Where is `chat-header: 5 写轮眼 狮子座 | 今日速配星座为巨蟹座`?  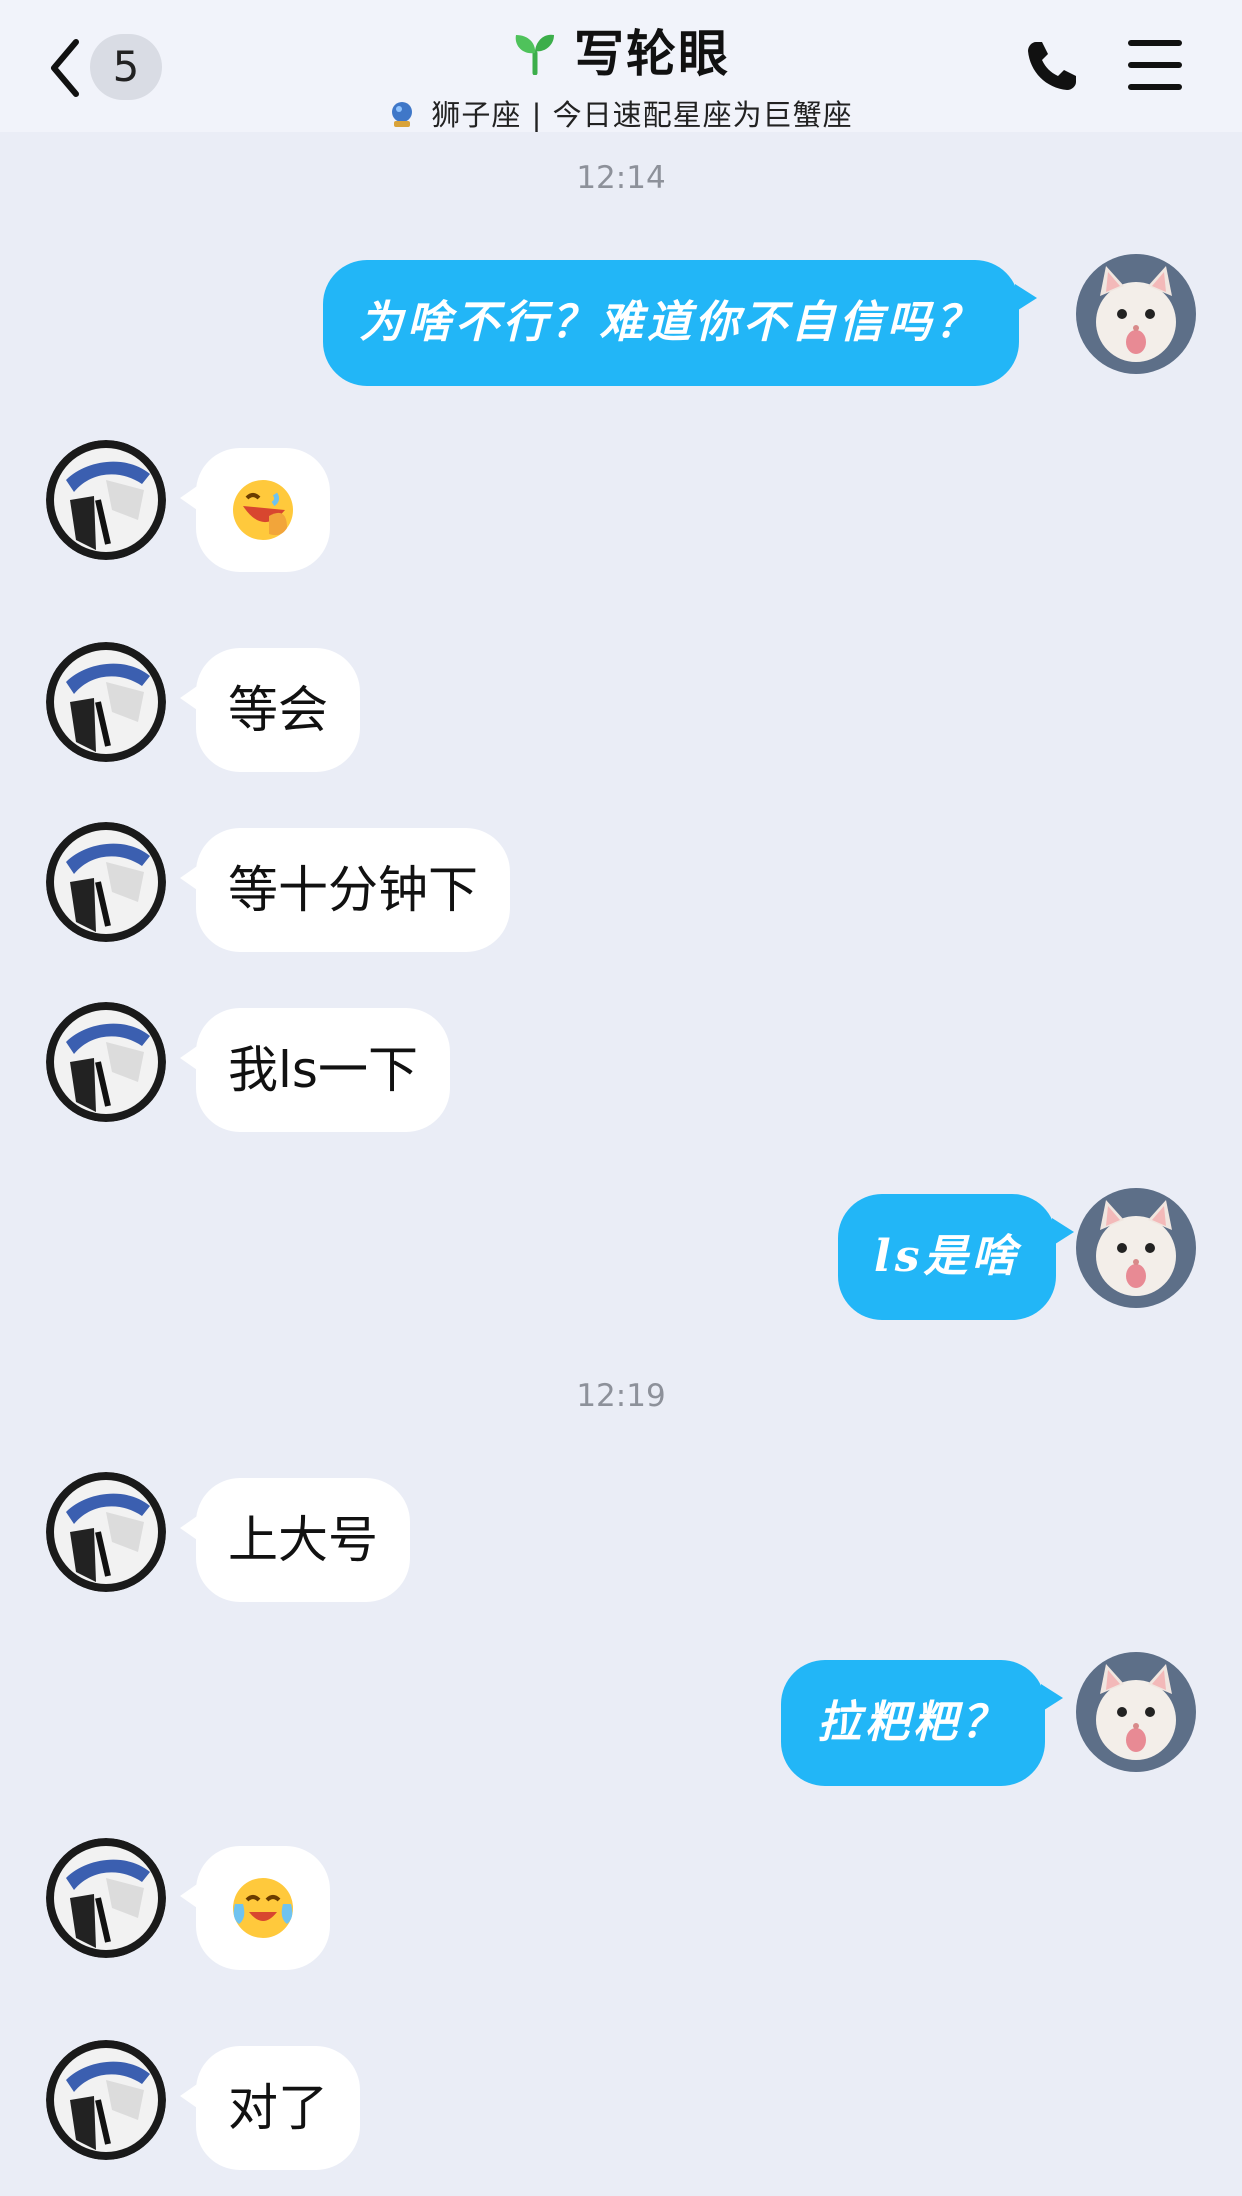 chat-header: 5 写轮眼 狮子座 | 今日速配星座为巨蟹座 is located at coordinates (621, 66).